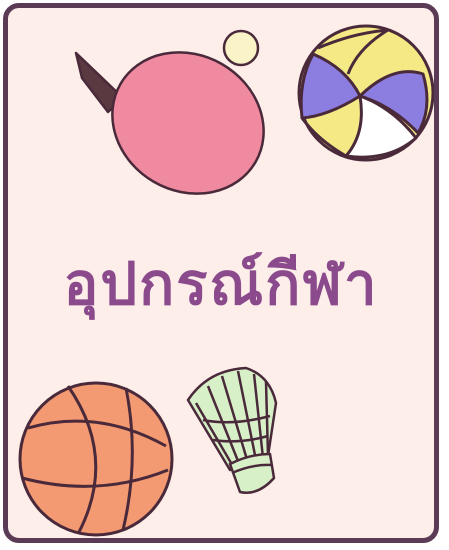  I want to click on basketball-icon, so click(96, 459).